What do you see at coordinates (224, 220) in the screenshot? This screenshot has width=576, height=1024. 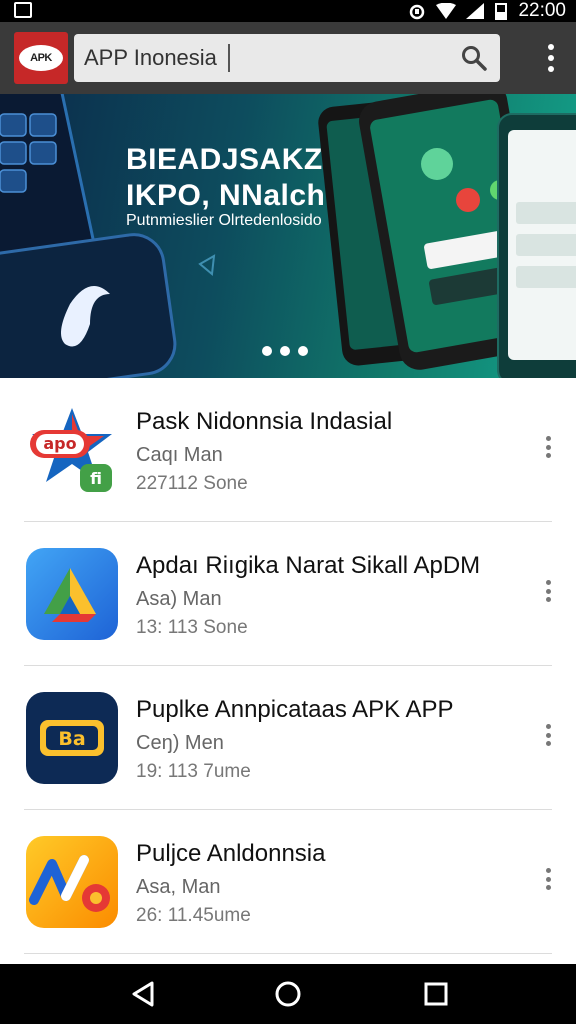 I see `banner-subtitle: Putnmieslier Olrtedenlosido` at bounding box center [224, 220].